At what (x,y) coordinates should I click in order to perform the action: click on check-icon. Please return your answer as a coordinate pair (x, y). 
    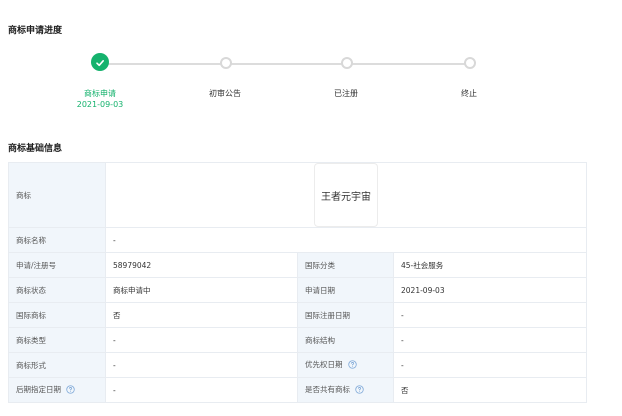
    Looking at the image, I should click on (100, 62).